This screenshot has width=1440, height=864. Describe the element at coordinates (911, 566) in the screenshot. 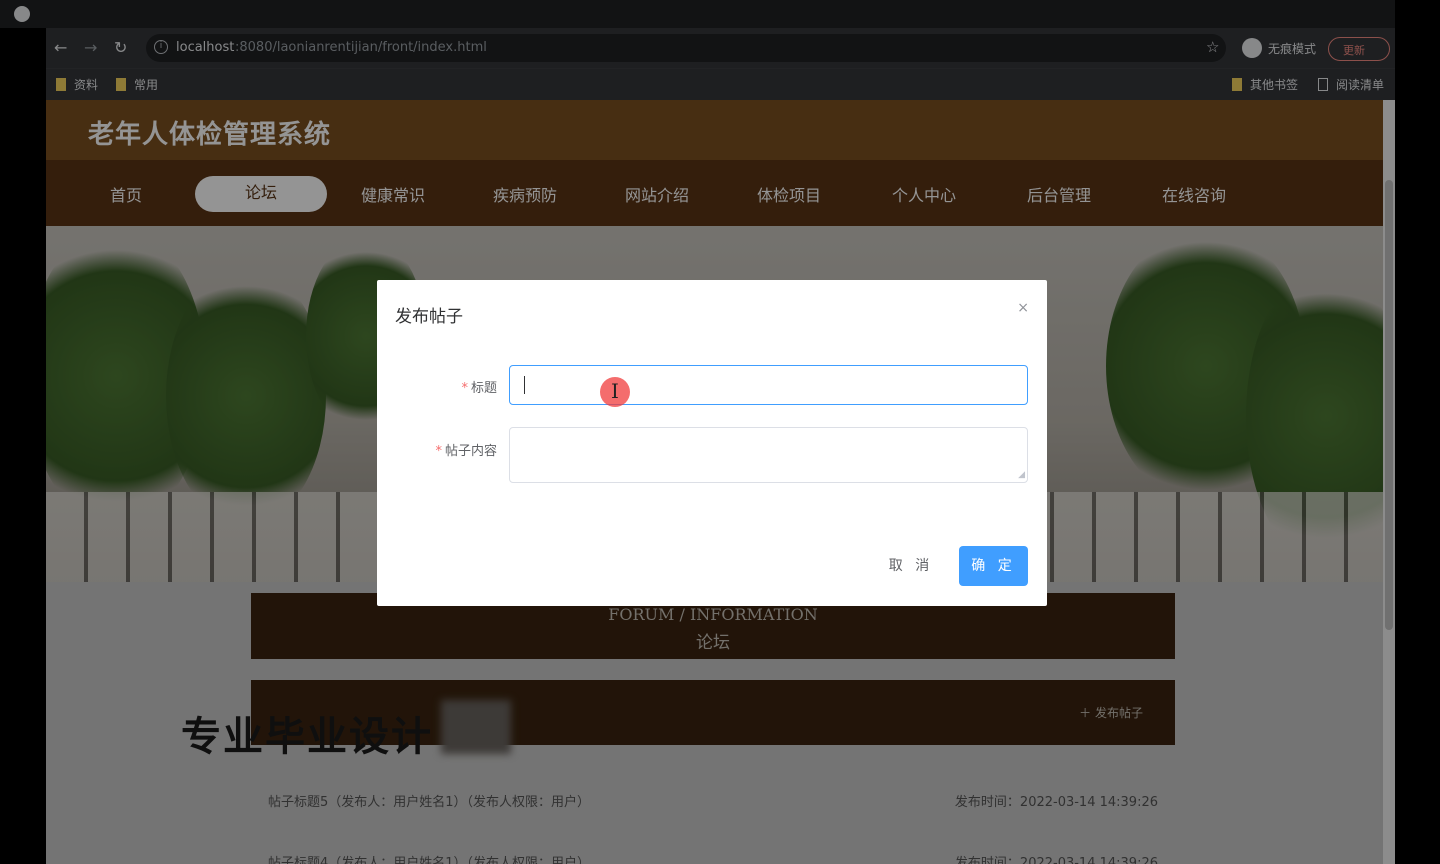

I see `cancel-button: 取 消` at that location.